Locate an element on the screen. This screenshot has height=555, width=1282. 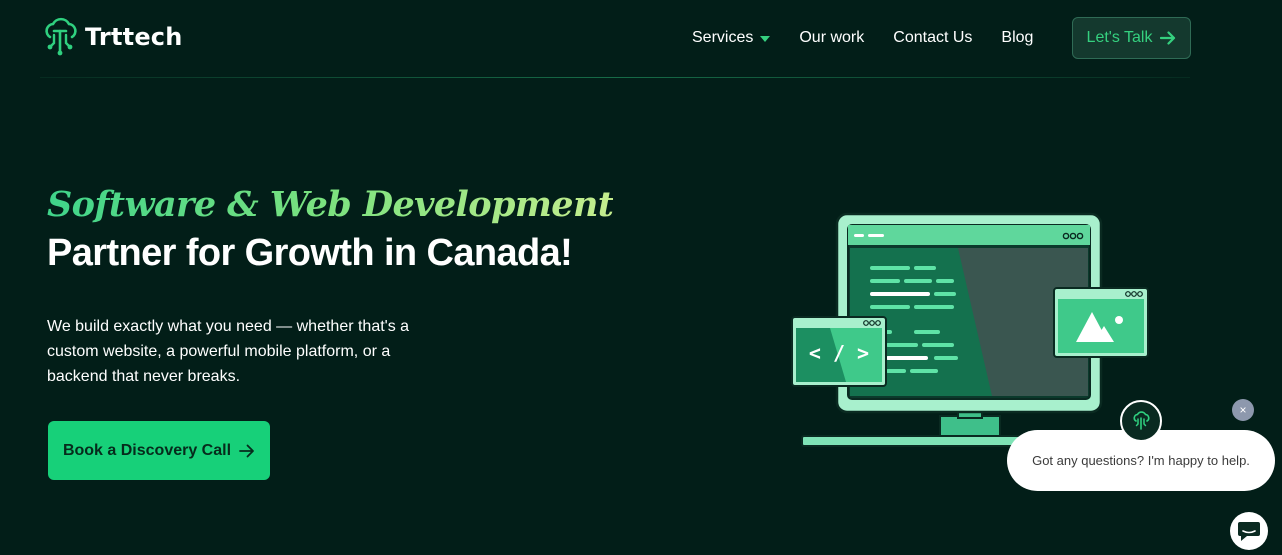
caret-down-icon is located at coordinates (765, 39).